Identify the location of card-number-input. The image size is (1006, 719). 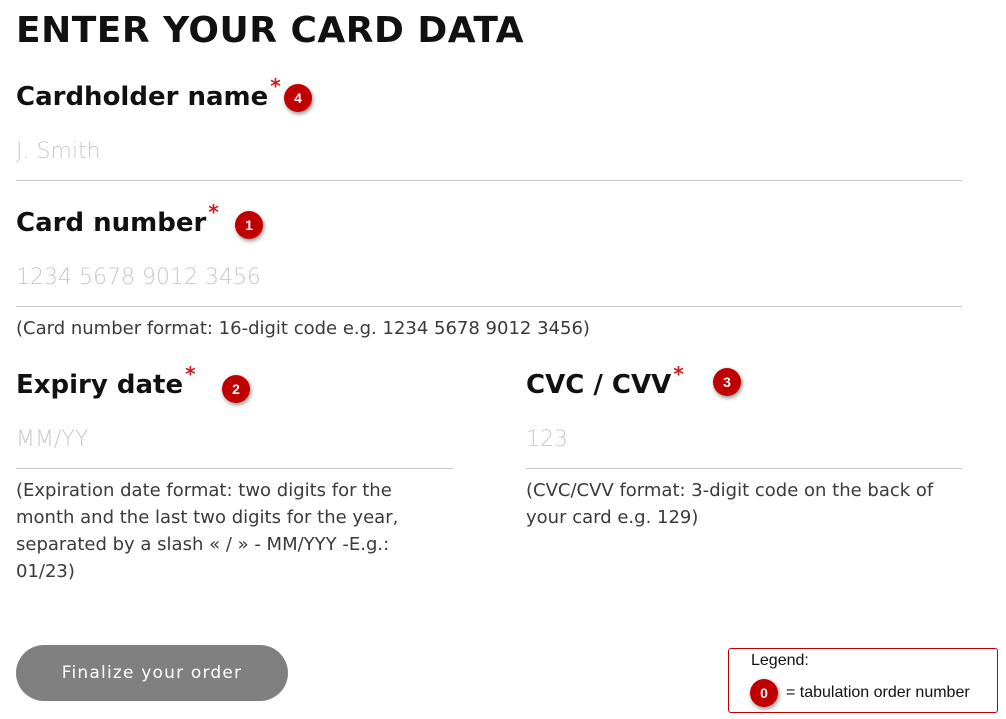
(489, 285).